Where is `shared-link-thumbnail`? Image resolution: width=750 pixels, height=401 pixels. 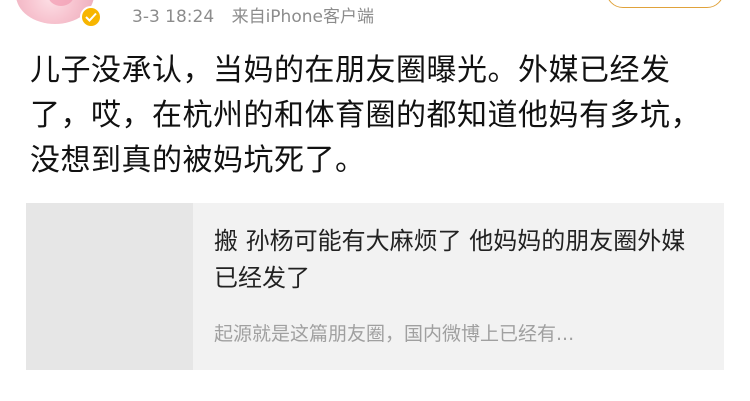 shared-link-thumbnail is located at coordinates (109, 286).